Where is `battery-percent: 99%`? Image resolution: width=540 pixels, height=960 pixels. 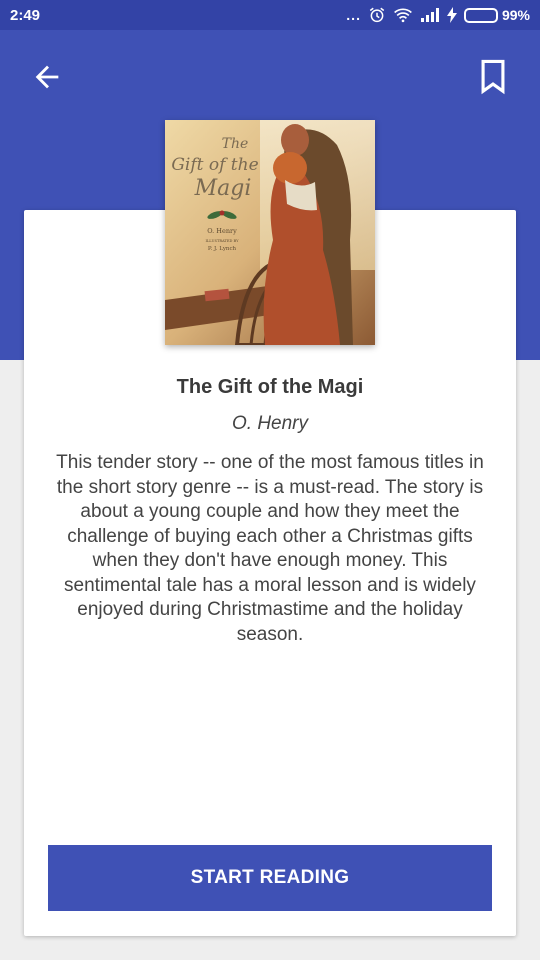
battery-percent: 99% is located at coordinates (515, 15).